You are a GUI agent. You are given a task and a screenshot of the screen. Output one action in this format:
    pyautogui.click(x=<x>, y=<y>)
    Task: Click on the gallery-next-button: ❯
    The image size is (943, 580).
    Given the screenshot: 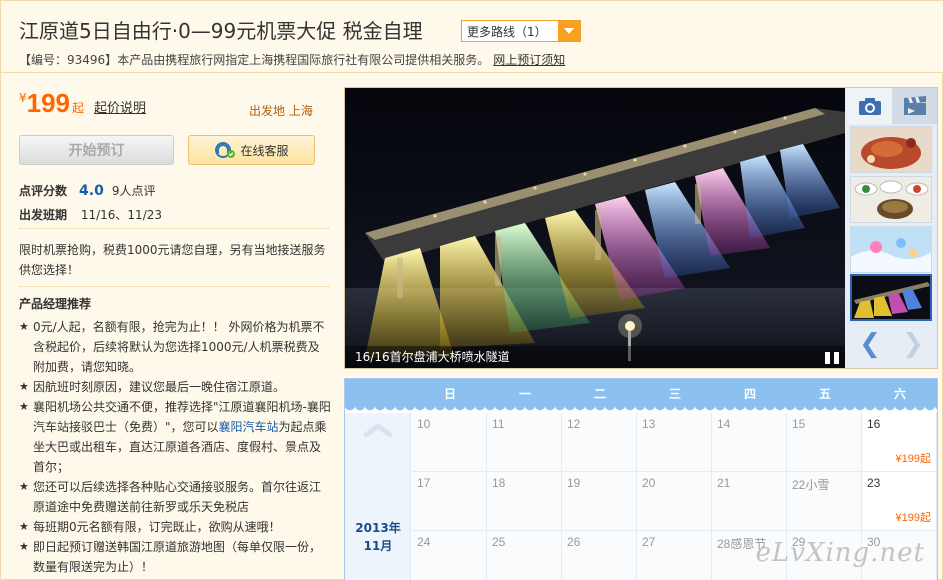 What is the action you would take?
    pyautogui.click(x=913, y=344)
    